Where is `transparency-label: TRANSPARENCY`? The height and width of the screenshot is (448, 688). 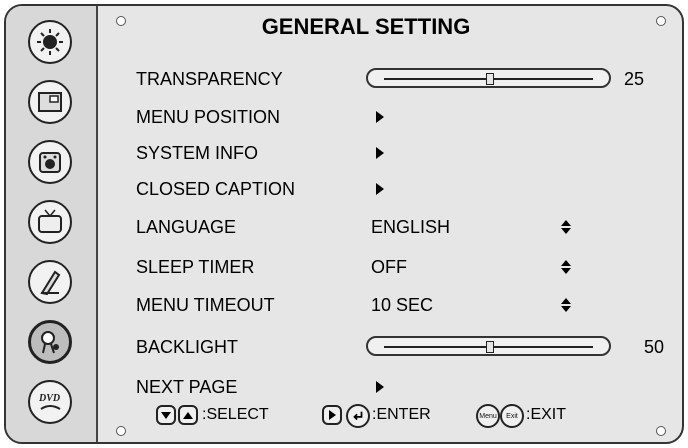 transparency-label: TRANSPARENCY is located at coordinates (209, 79).